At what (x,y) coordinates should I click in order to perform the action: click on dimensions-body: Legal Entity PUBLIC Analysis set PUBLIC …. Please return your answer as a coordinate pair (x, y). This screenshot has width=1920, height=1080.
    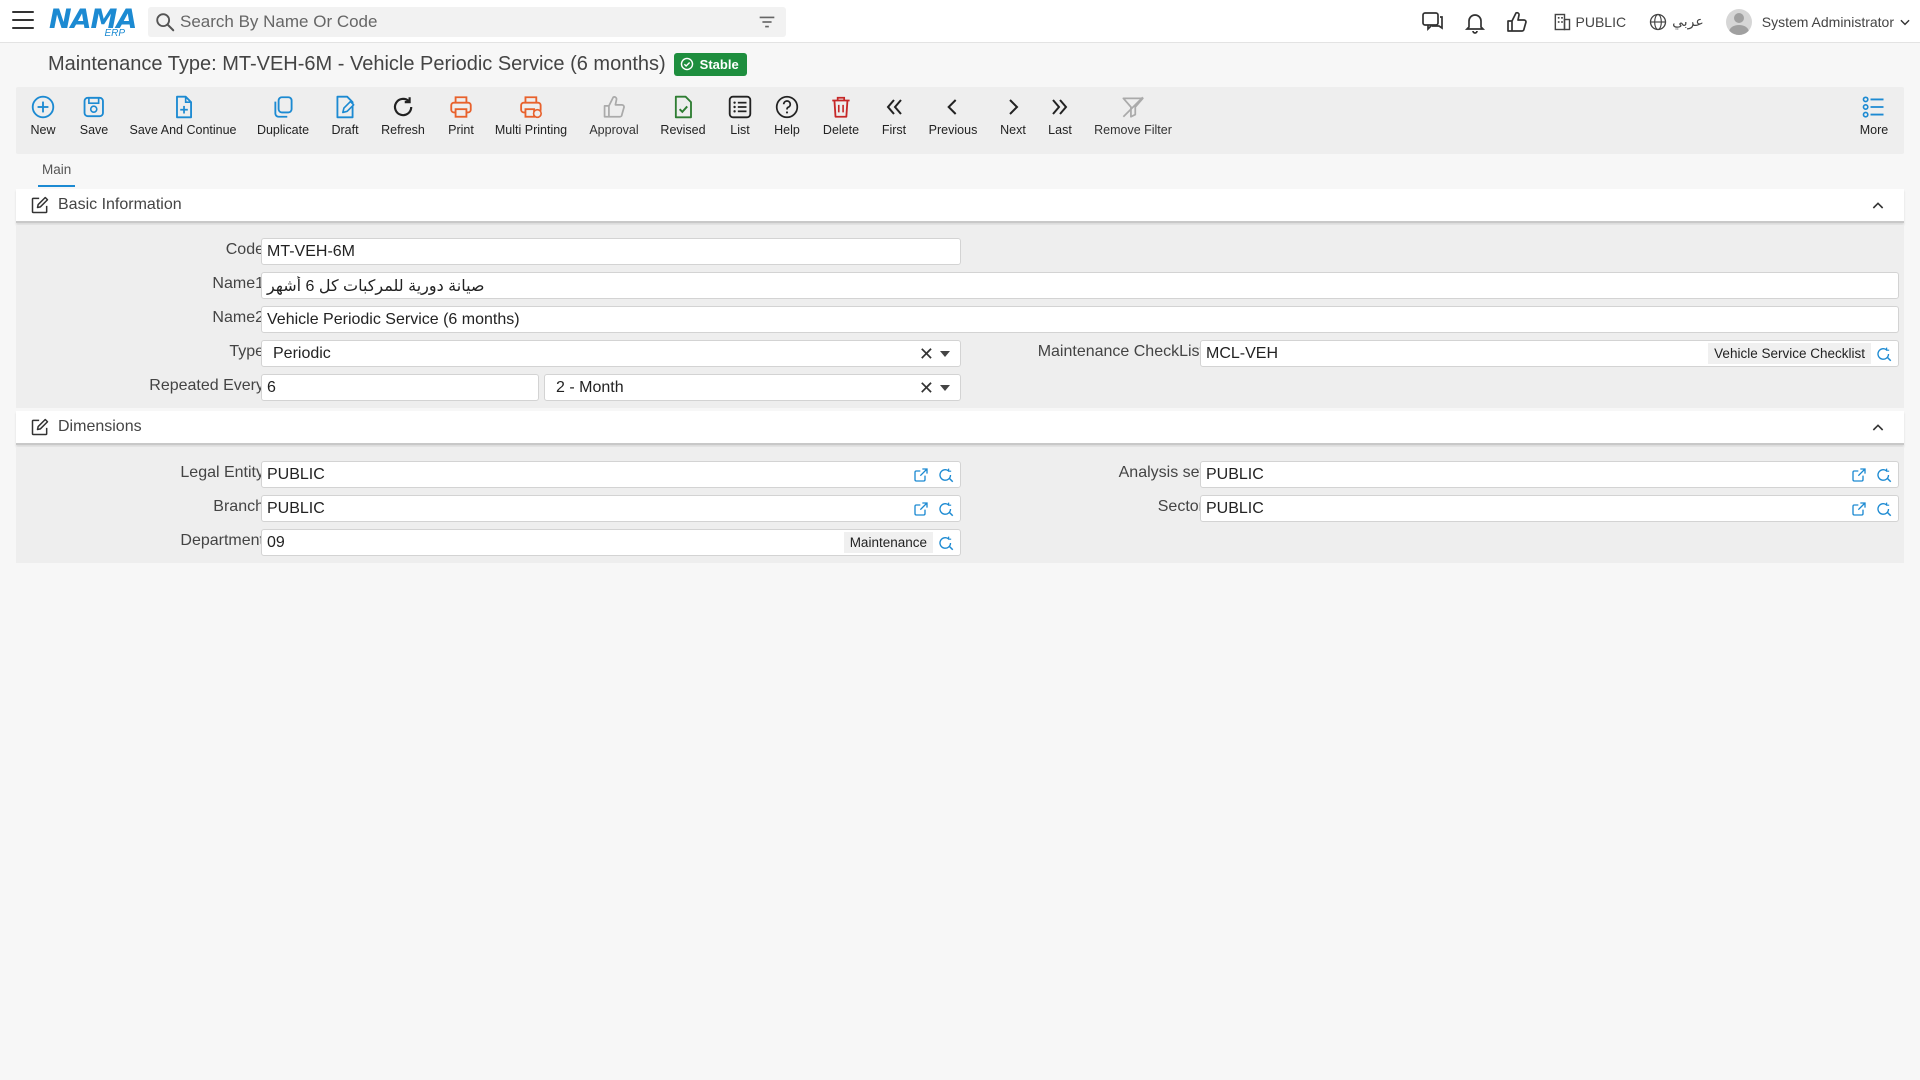
    Looking at the image, I should click on (960, 505).